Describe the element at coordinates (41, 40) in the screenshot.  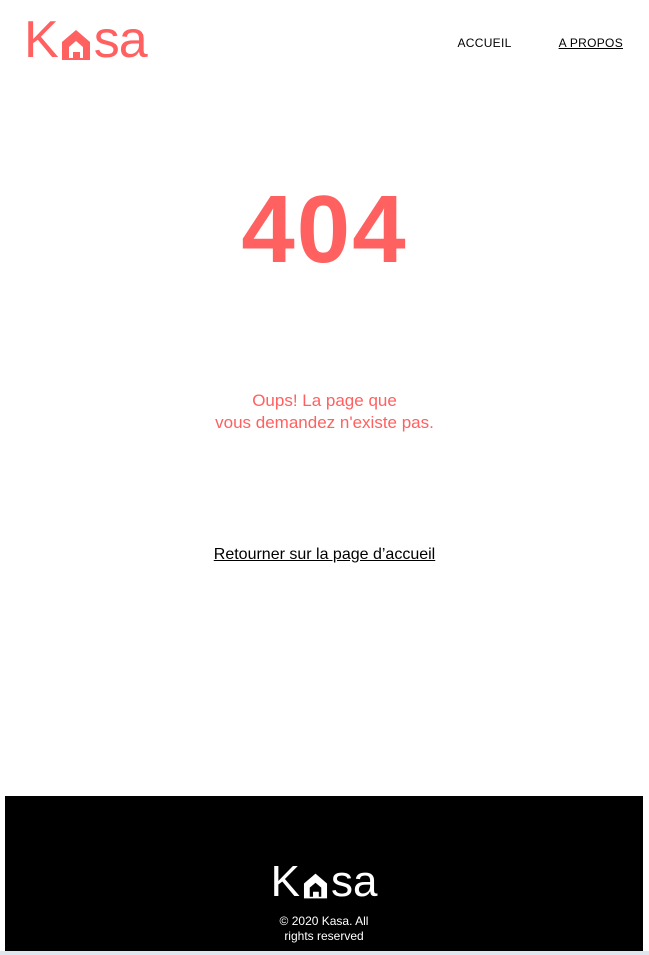
I see `logo-letter-k: K` at that location.